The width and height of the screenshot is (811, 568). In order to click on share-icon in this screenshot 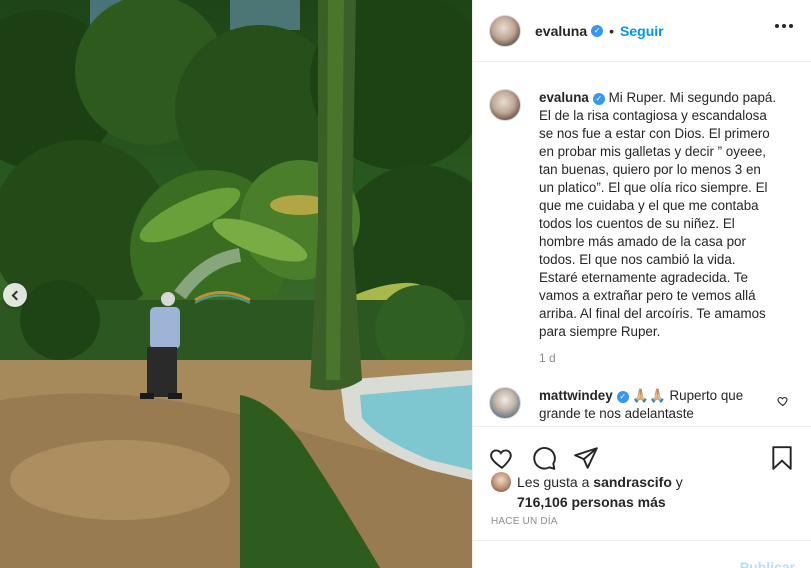, I will do `click(586, 458)`.